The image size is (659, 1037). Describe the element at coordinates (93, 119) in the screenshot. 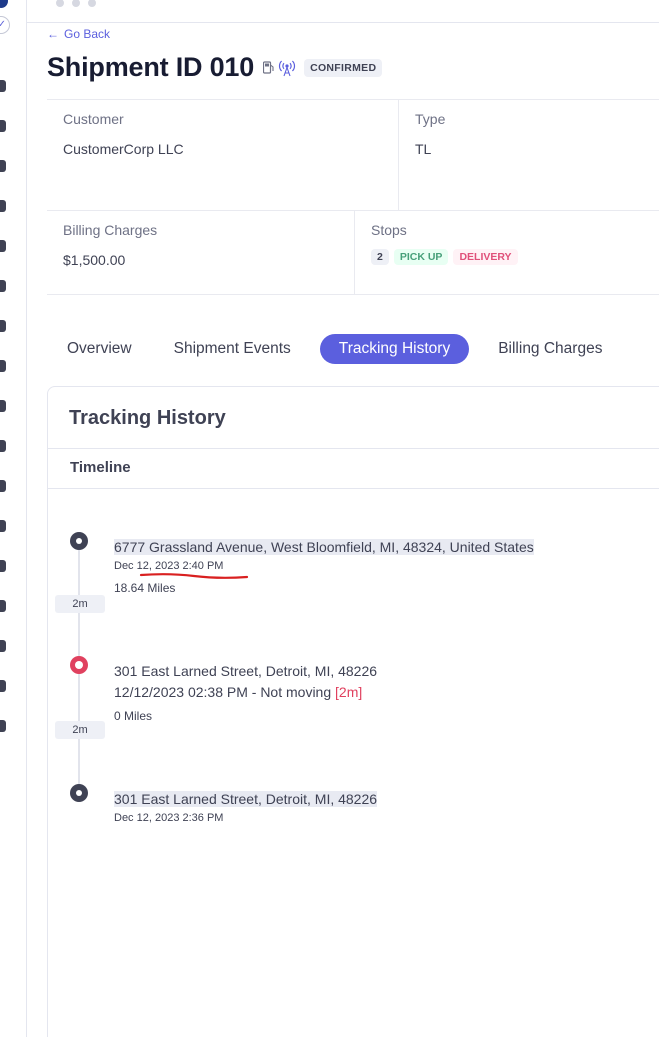

I see `customer-label: Customer` at that location.